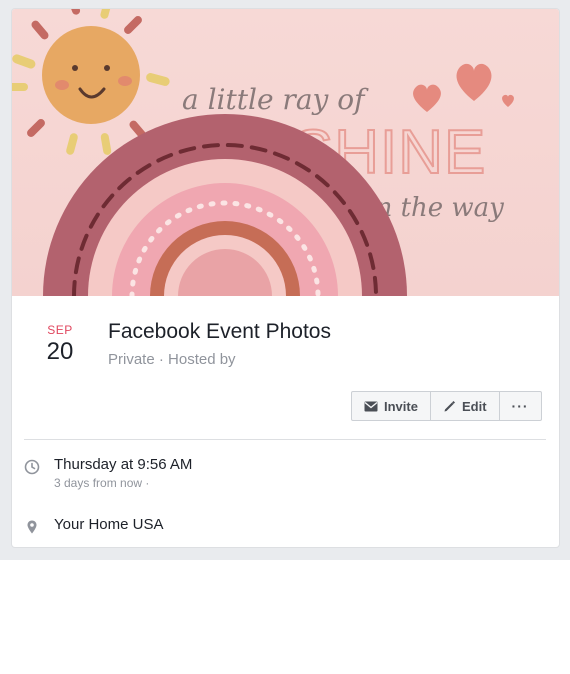  Describe the element at coordinates (285, 439) in the screenshot. I see `section-divider` at that location.